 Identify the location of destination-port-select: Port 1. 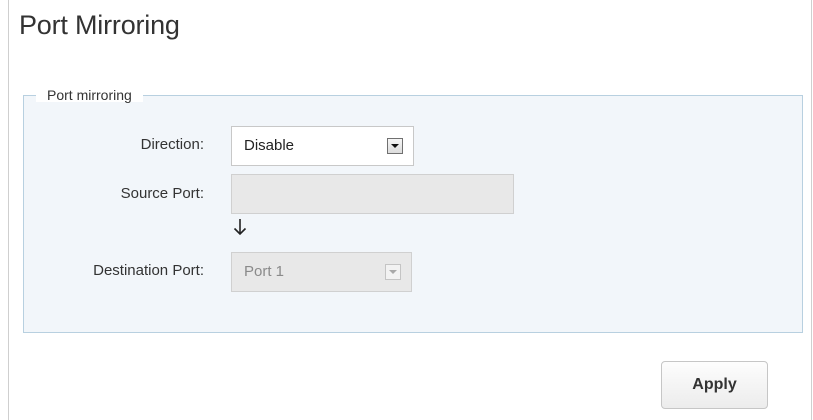
(321, 272).